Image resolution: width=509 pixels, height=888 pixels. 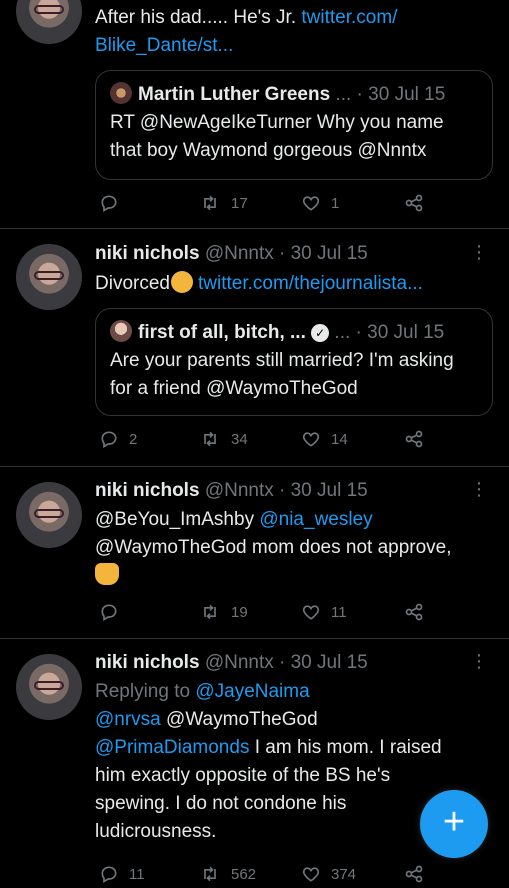 What do you see at coordinates (107, 574) in the screenshot?
I see `thumbs-down-emoji-icon` at bounding box center [107, 574].